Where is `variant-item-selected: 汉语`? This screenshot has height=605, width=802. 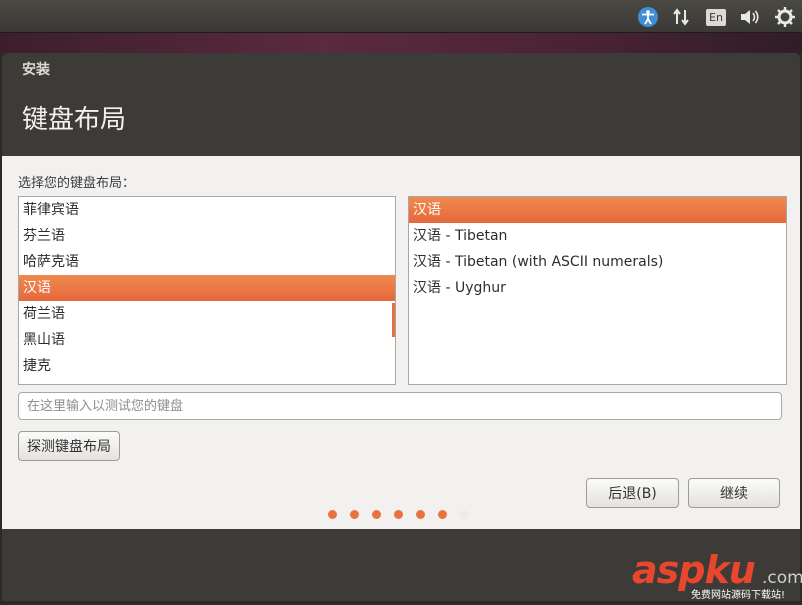
variant-item-selected: 汉语 is located at coordinates (597, 210).